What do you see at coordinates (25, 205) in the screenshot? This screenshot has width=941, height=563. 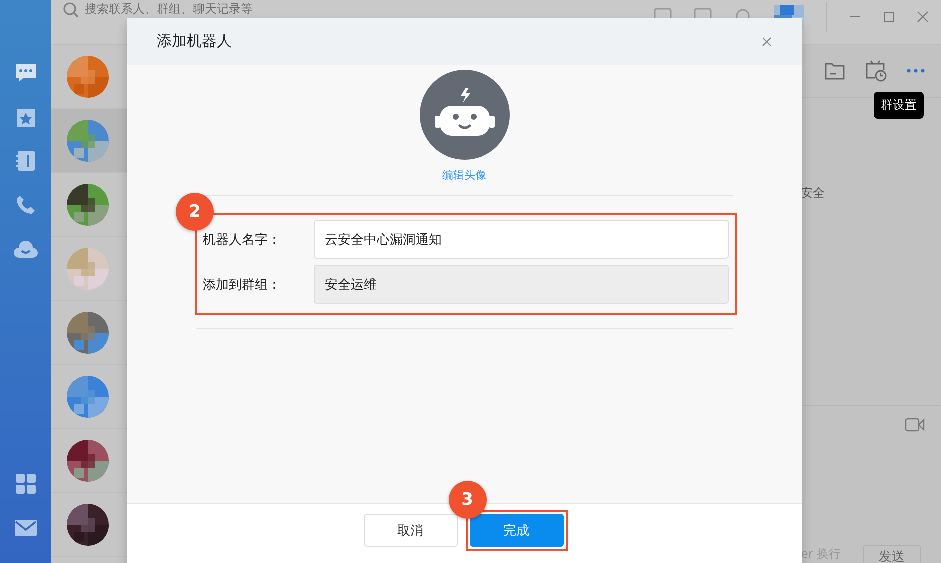 I see `phone-icon` at bounding box center [25, 205].